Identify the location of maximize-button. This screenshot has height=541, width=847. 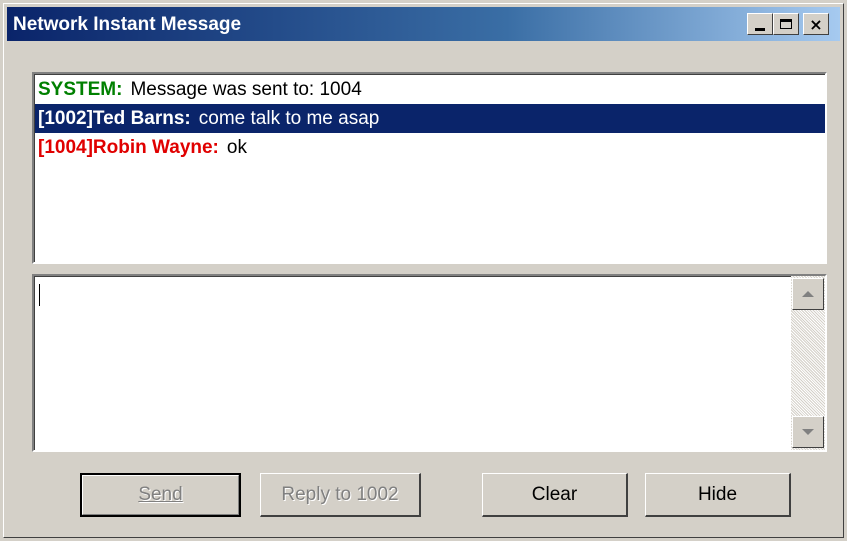
(786, 24).